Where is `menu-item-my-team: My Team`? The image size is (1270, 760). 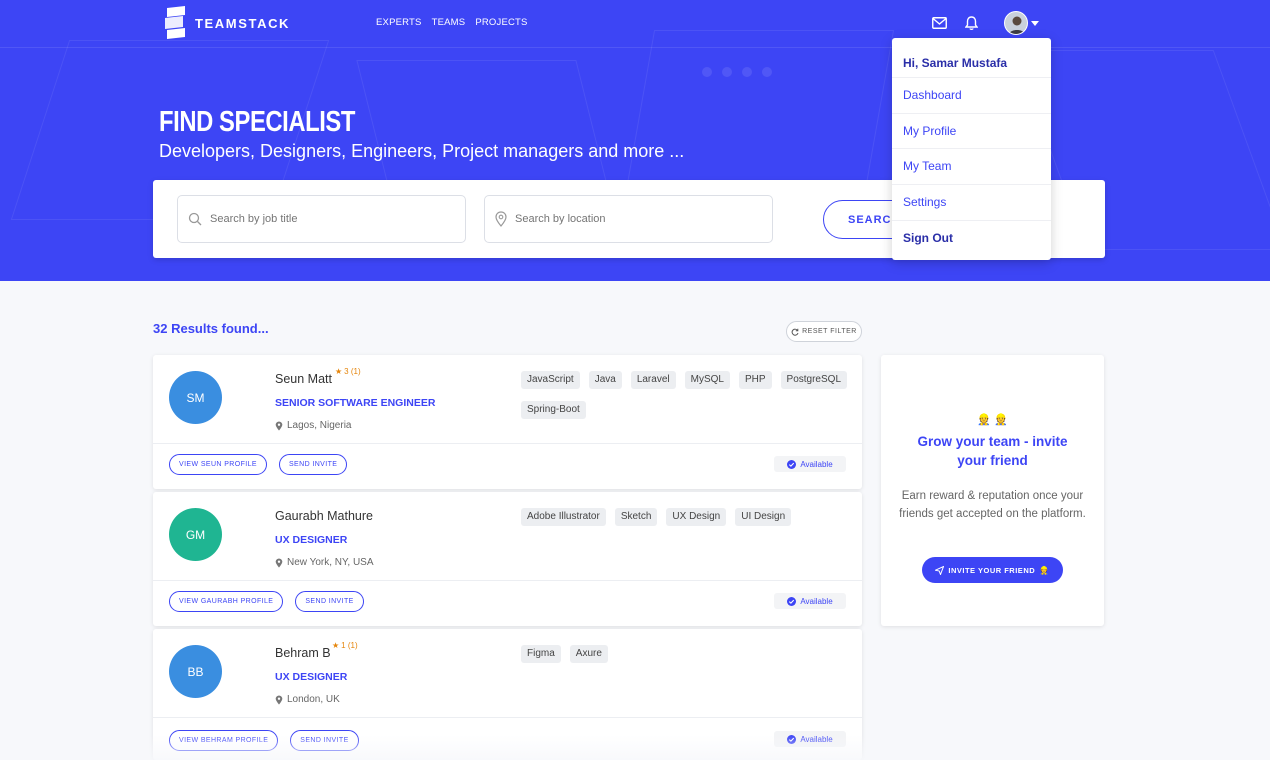 menu-item-my-team: My Team is located at coordinates (971, 165).